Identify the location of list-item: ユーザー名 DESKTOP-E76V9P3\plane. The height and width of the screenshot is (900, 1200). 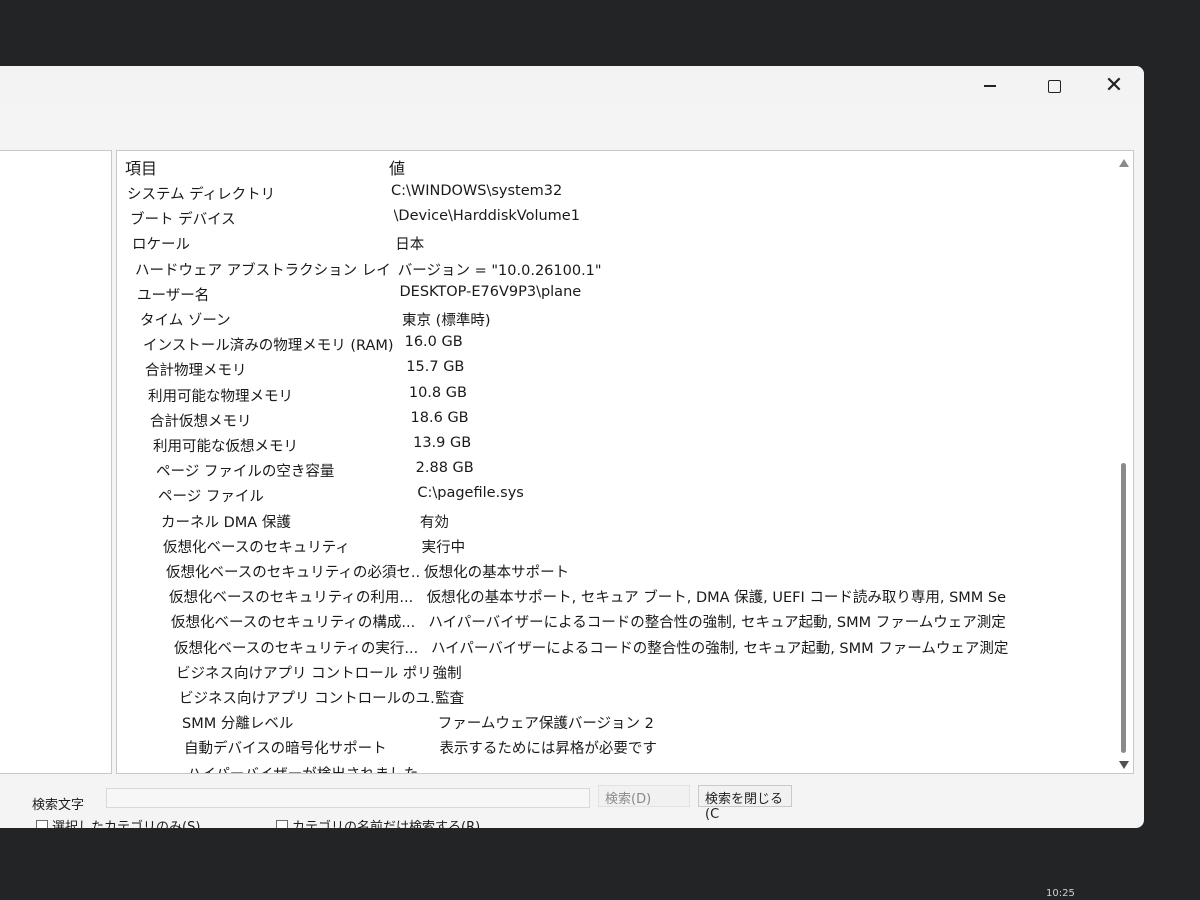
(617, 294).